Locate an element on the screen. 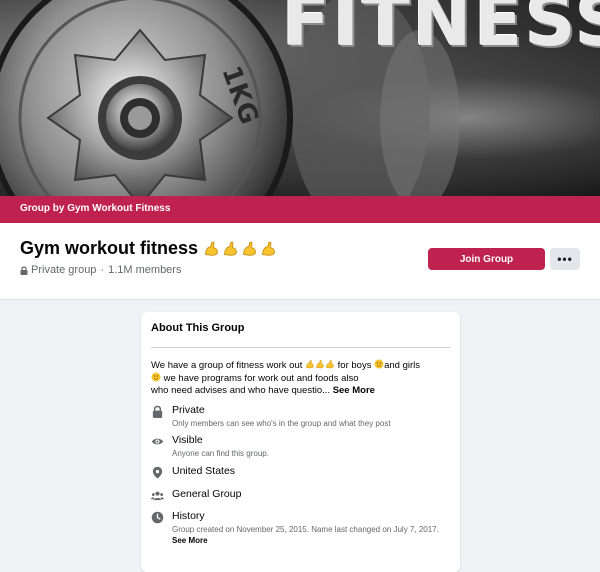 The height and width of the screenshot is (572, 600). description-text: We have a group of fitness work out is located at coordinates (227, 365).